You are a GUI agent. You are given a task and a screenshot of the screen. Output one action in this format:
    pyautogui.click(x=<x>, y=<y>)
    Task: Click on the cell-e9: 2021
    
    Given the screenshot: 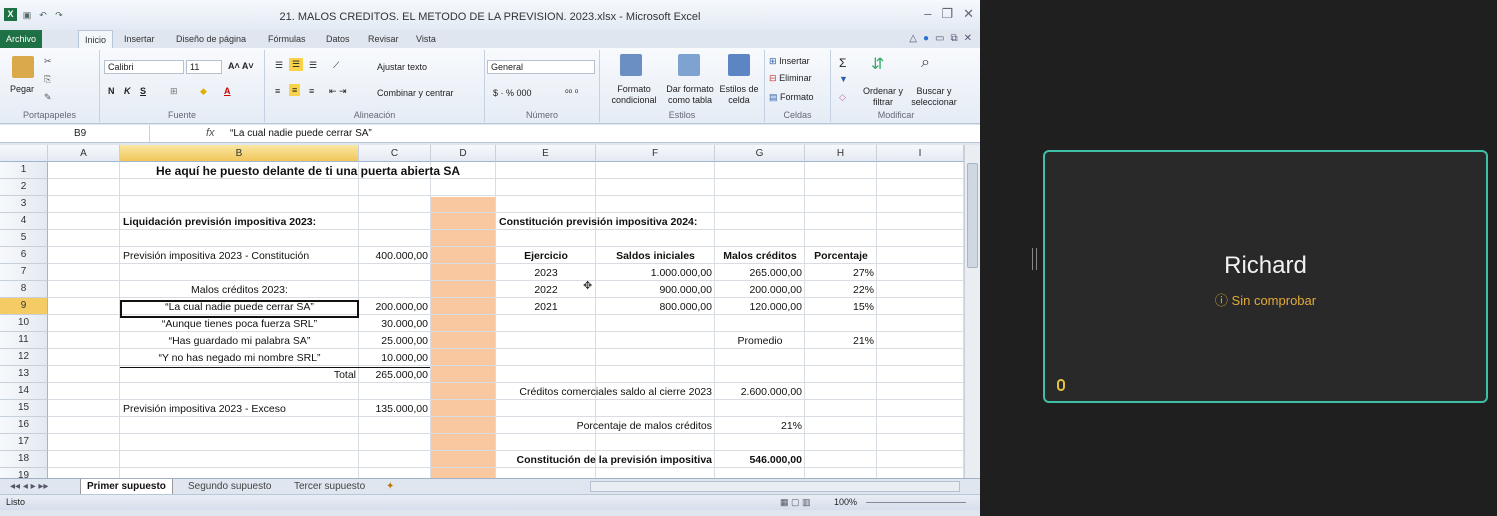 What is the action you would take?
    pyautogui.click(x=546, y=307)
    